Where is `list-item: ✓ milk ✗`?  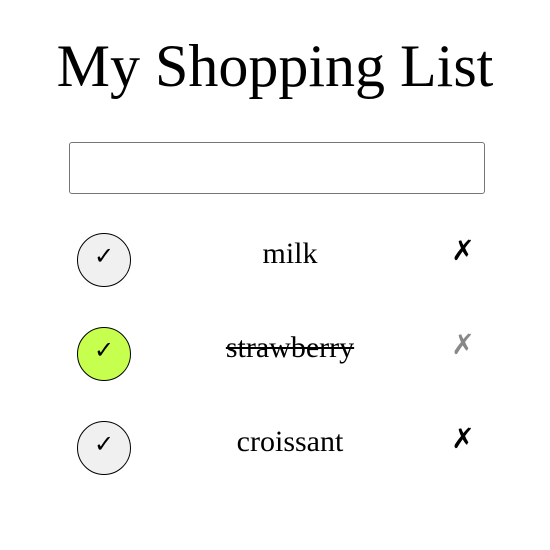 list-item: ✓ milk ✗ is located at coordinates (275, 263).